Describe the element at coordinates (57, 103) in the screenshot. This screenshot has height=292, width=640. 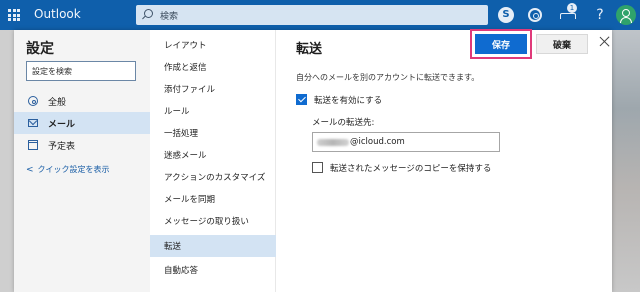
I see `nav-item-label: 全般` at that location.